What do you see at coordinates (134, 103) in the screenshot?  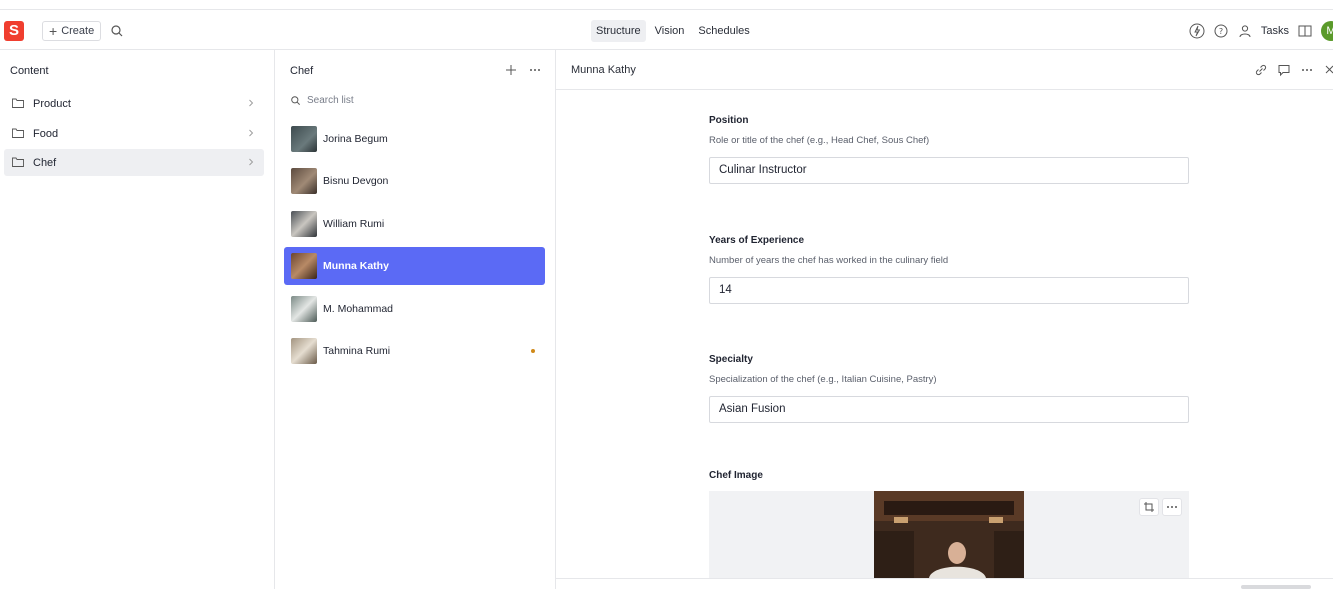 I see `sidebar-item-product: Product` at bounding box center [134, 103].